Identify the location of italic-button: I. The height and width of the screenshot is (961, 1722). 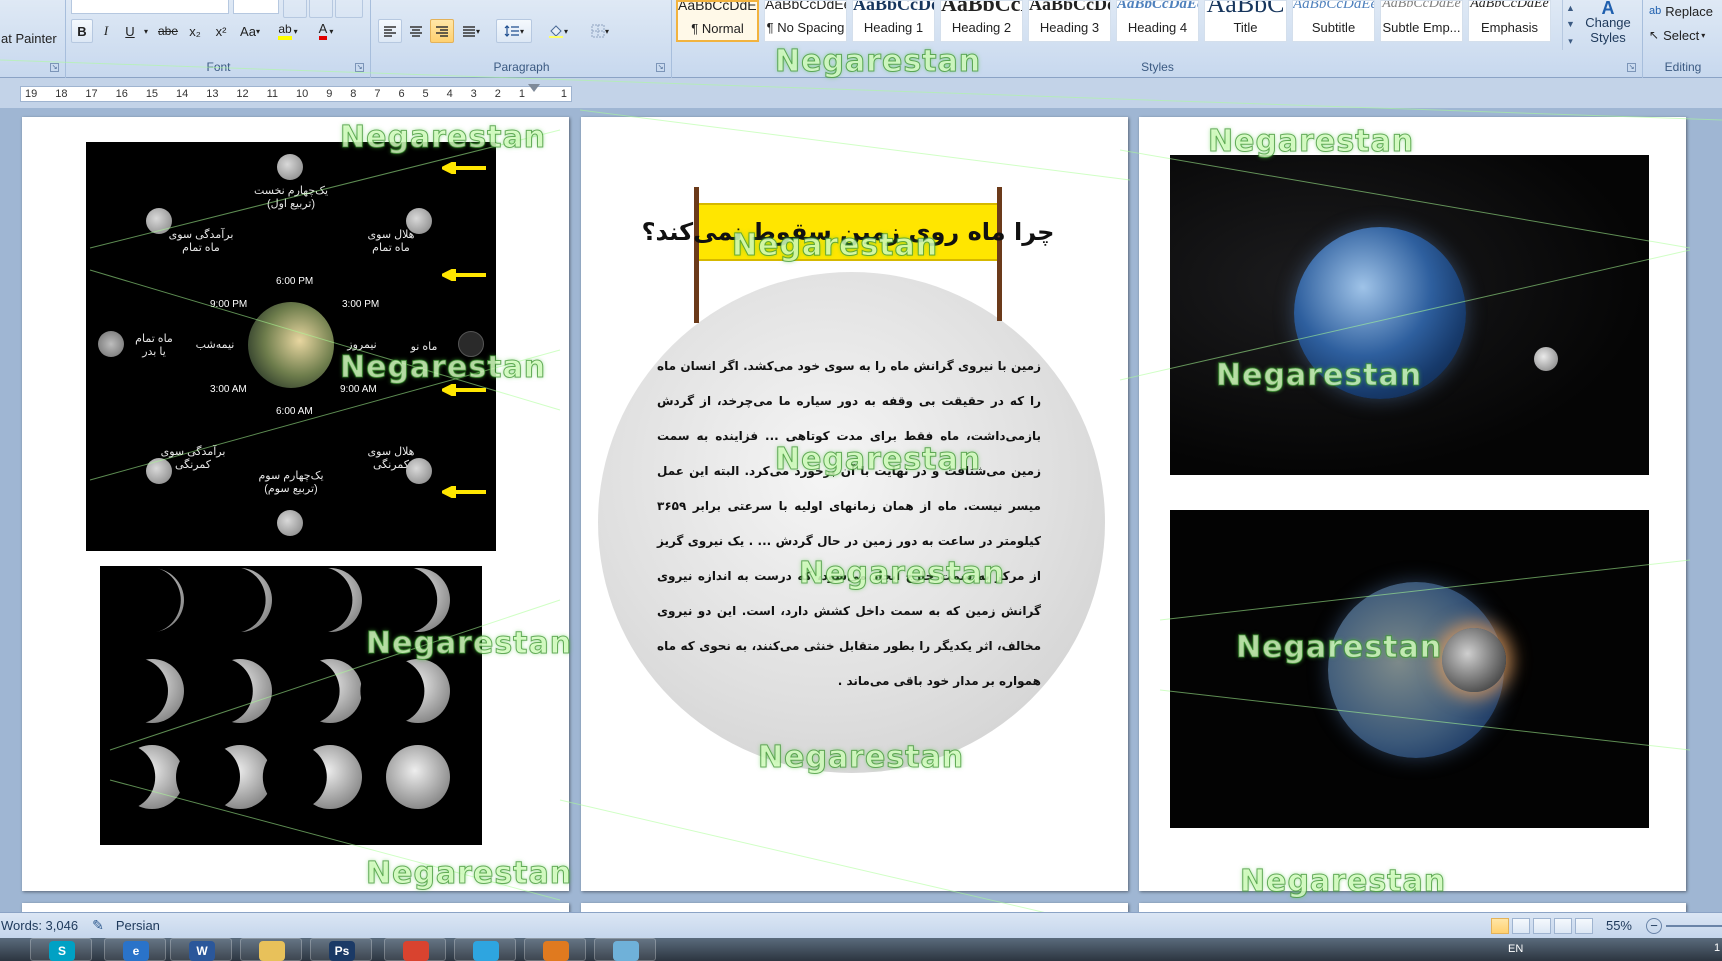
(106, 31).